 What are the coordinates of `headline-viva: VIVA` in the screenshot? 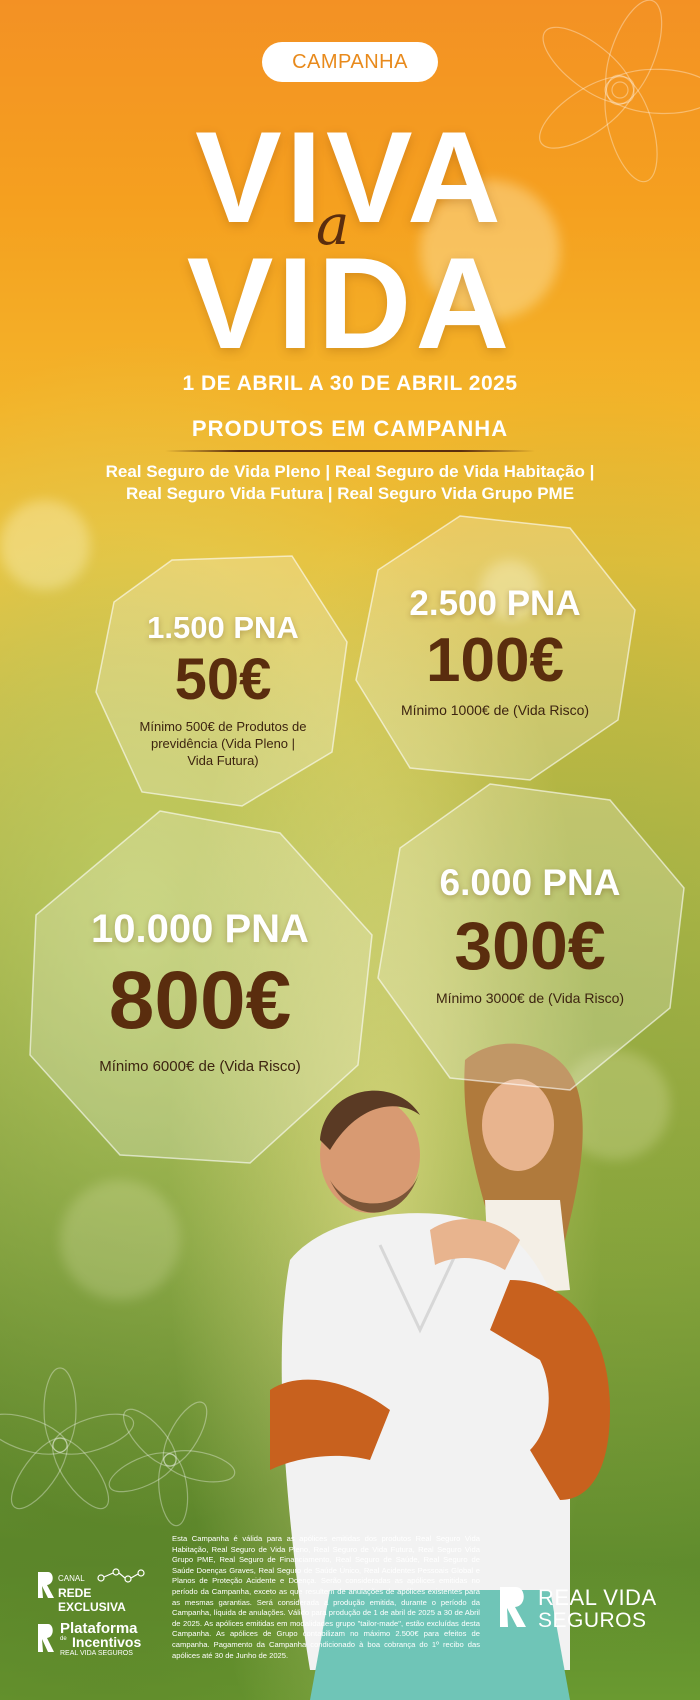 It's located at (350, 177).